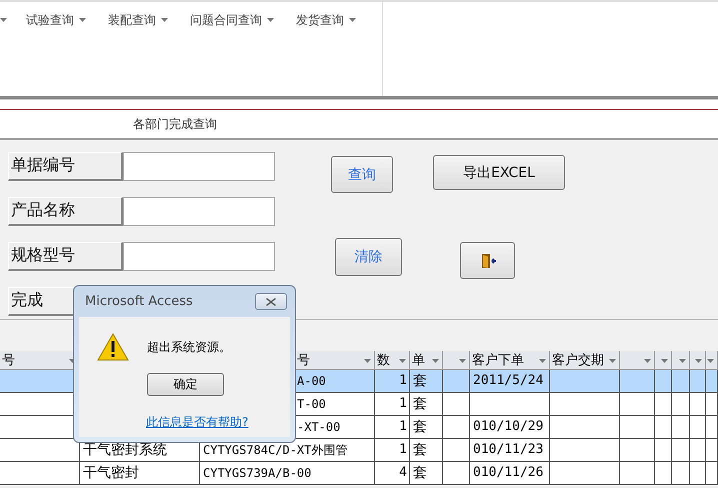  Describe the element at coordinates (368, 257) in the screenshot. I see `form-button: 清除` at that location.